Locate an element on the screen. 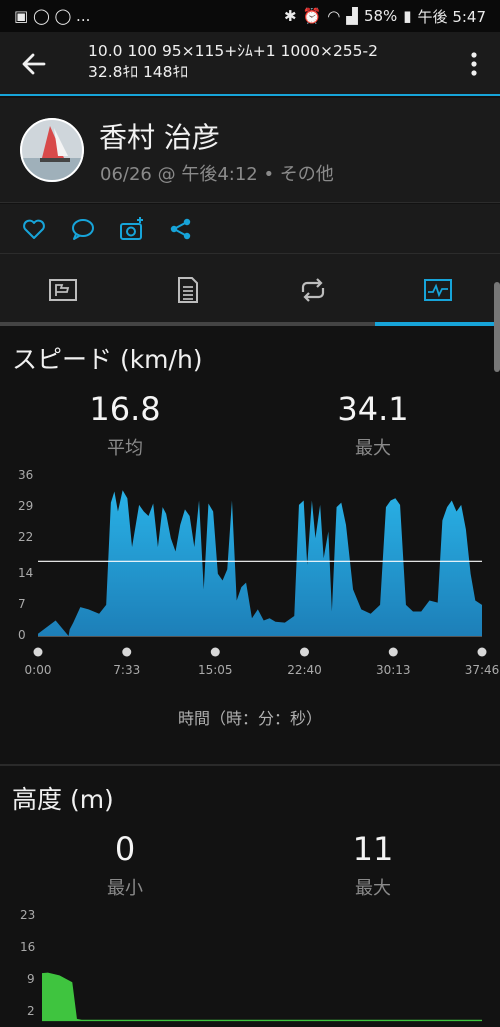 The height and width of the screenshot is (1027, 500). speed-max-label: 最大 is located at coordinates (373, 448).